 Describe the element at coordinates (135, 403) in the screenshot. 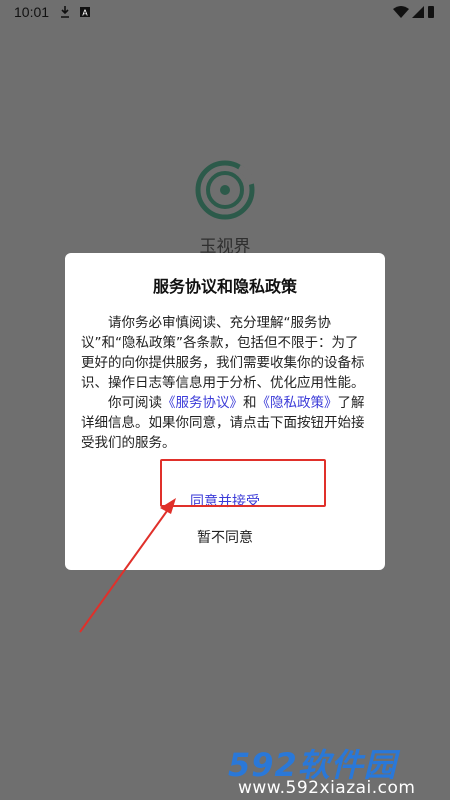

I see `p2-prefix: 你可阅读` at that location.